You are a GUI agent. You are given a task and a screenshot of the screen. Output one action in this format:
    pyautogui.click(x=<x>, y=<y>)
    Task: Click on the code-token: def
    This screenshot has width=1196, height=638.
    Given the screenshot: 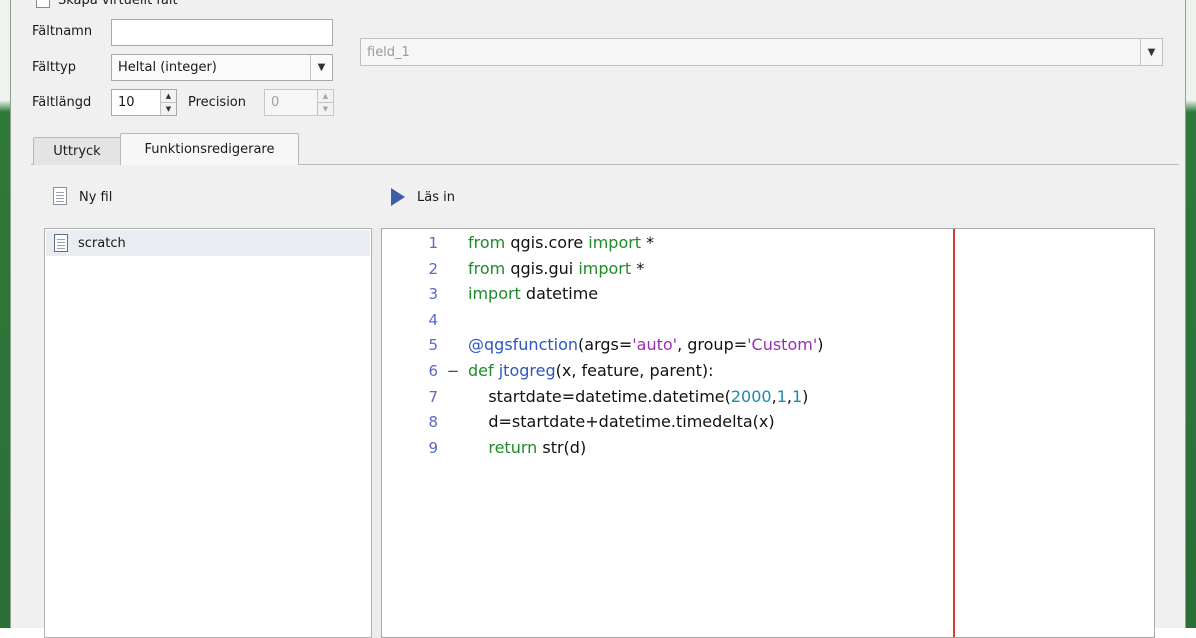 What is the action you would take?
    pyautogui.click(x=481, y=370)
    